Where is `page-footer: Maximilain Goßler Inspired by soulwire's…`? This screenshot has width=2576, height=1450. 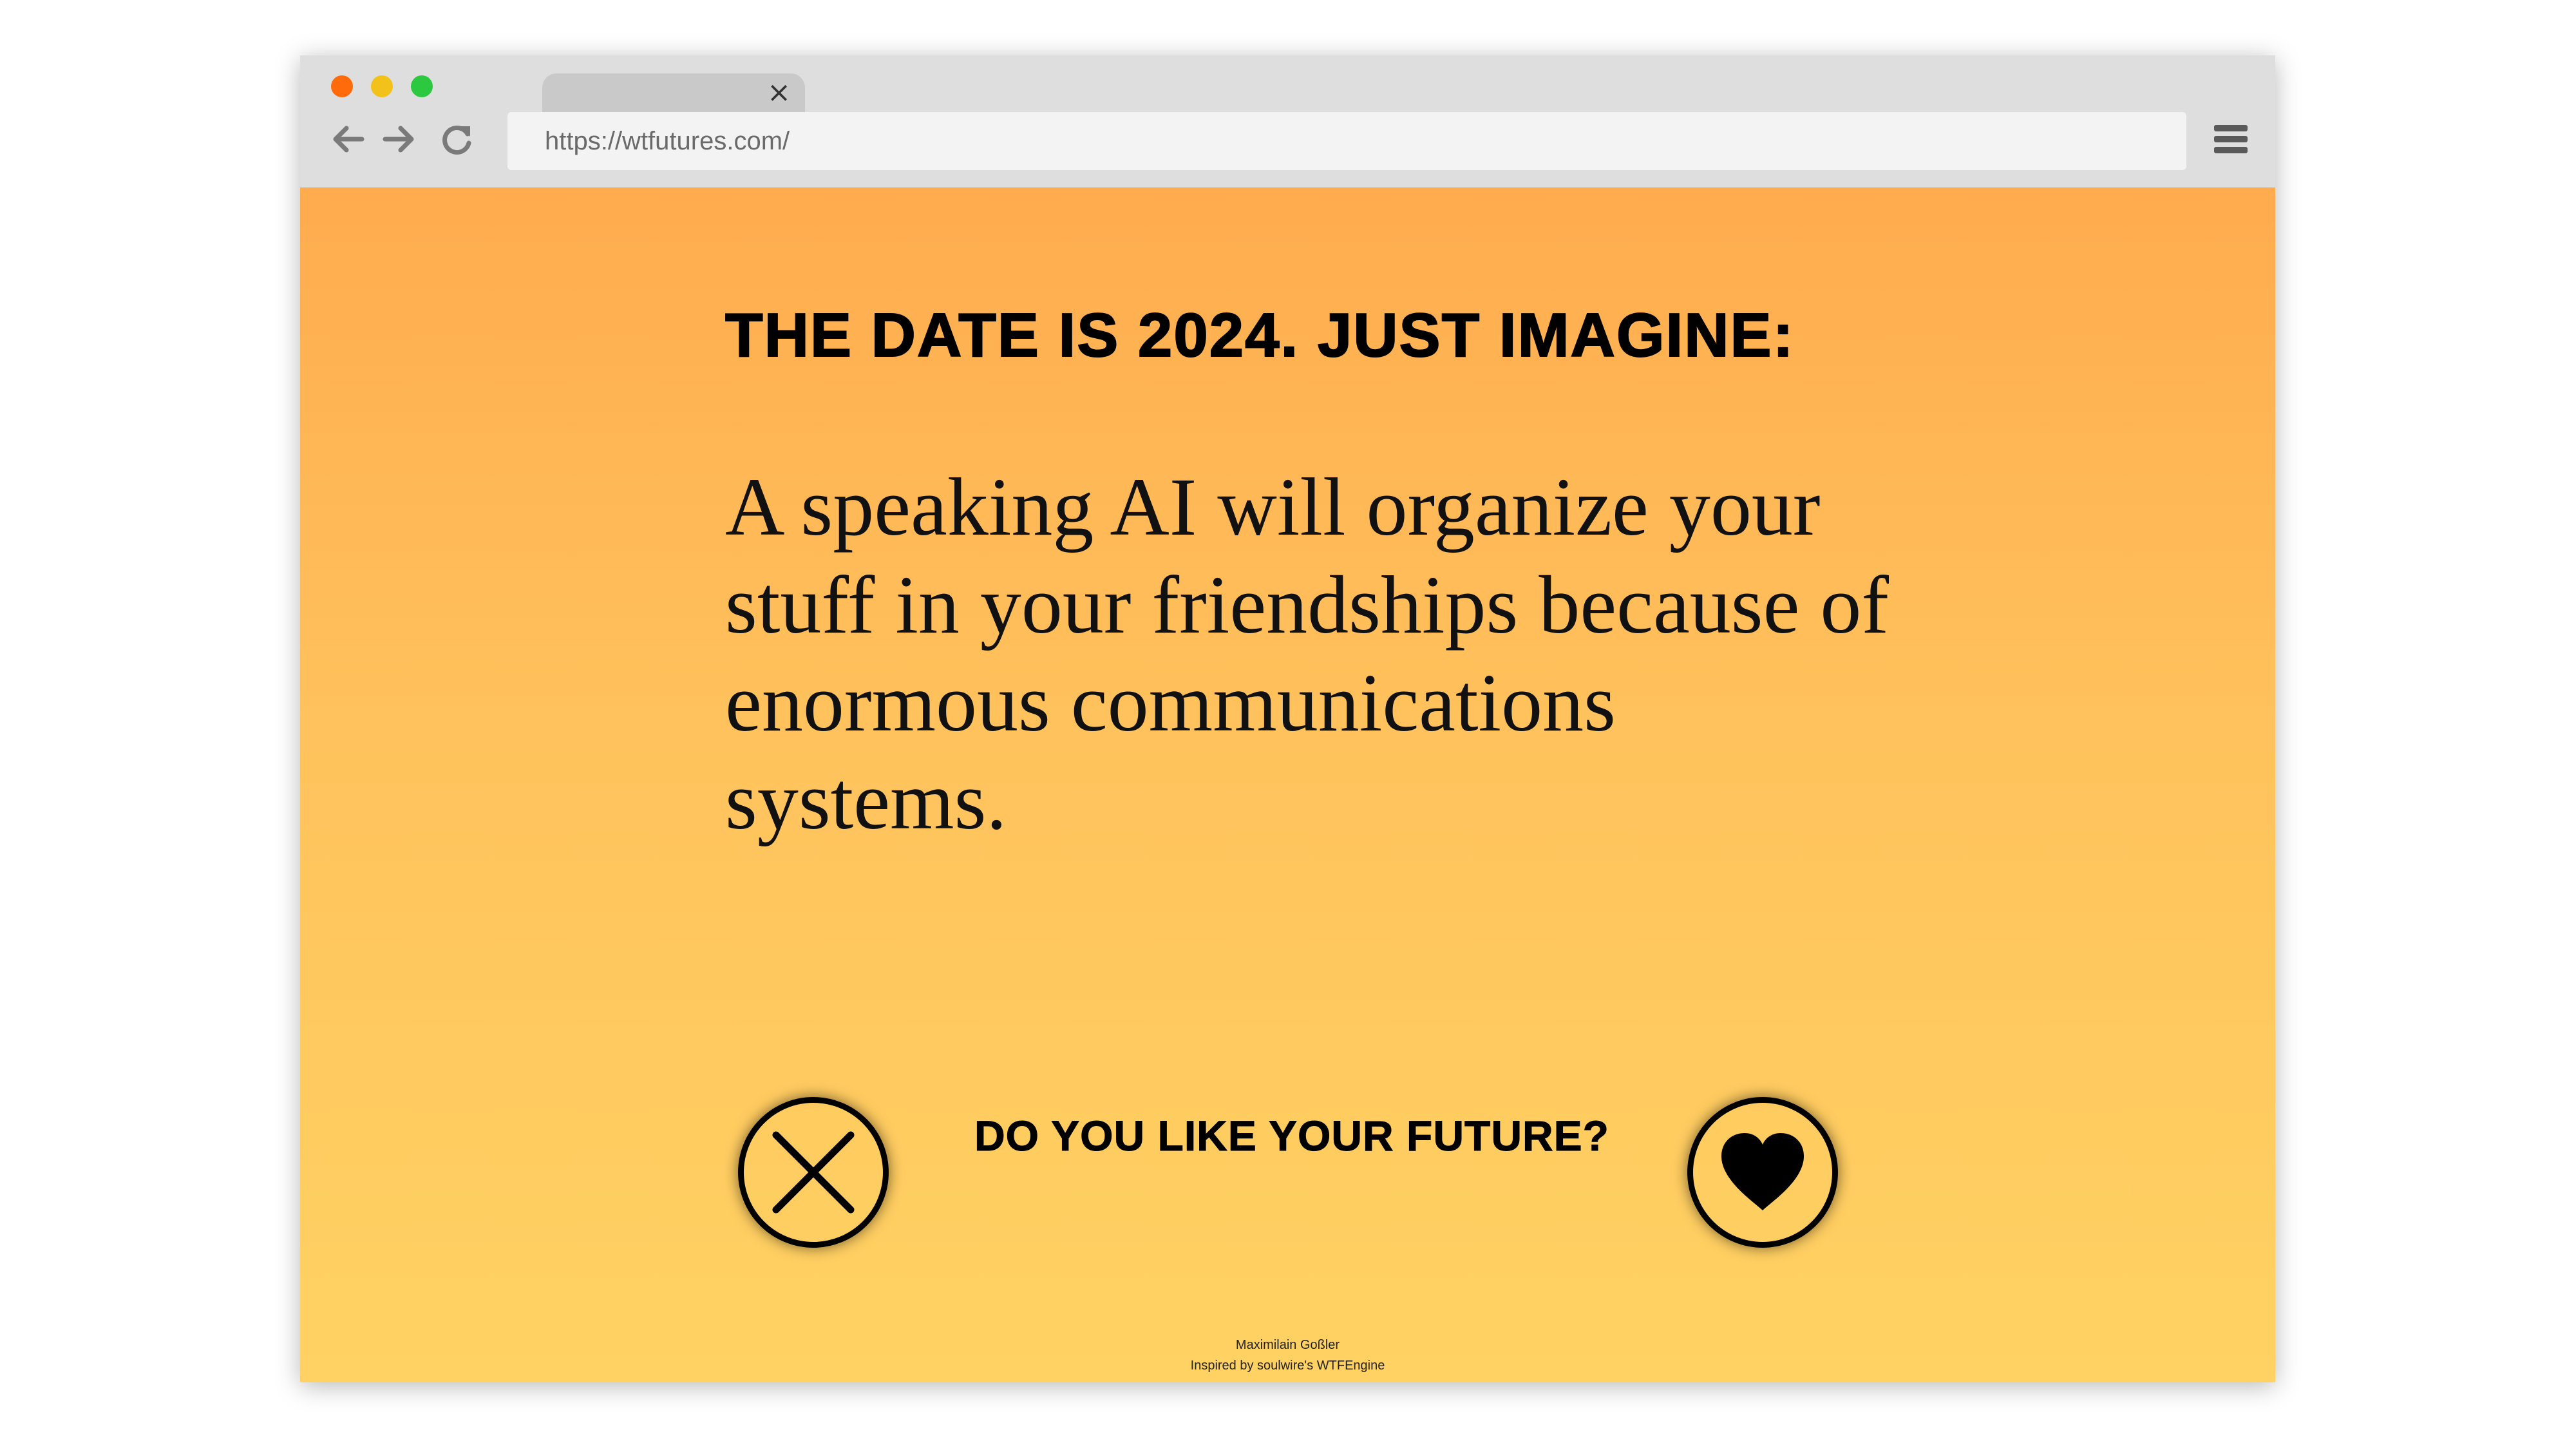
page-footer: Maximilain Goßler Inspired by soulwire's… is located at coordinates (1287, 1356).